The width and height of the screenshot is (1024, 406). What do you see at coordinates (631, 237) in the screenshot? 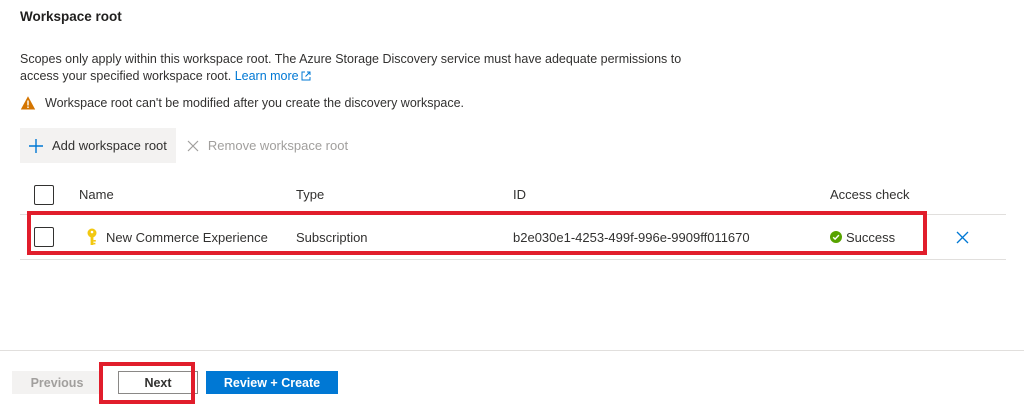
I see `row-id: b2e030e1-4253-499f-996e-9909ff011670` at bounding box center [631, 237].